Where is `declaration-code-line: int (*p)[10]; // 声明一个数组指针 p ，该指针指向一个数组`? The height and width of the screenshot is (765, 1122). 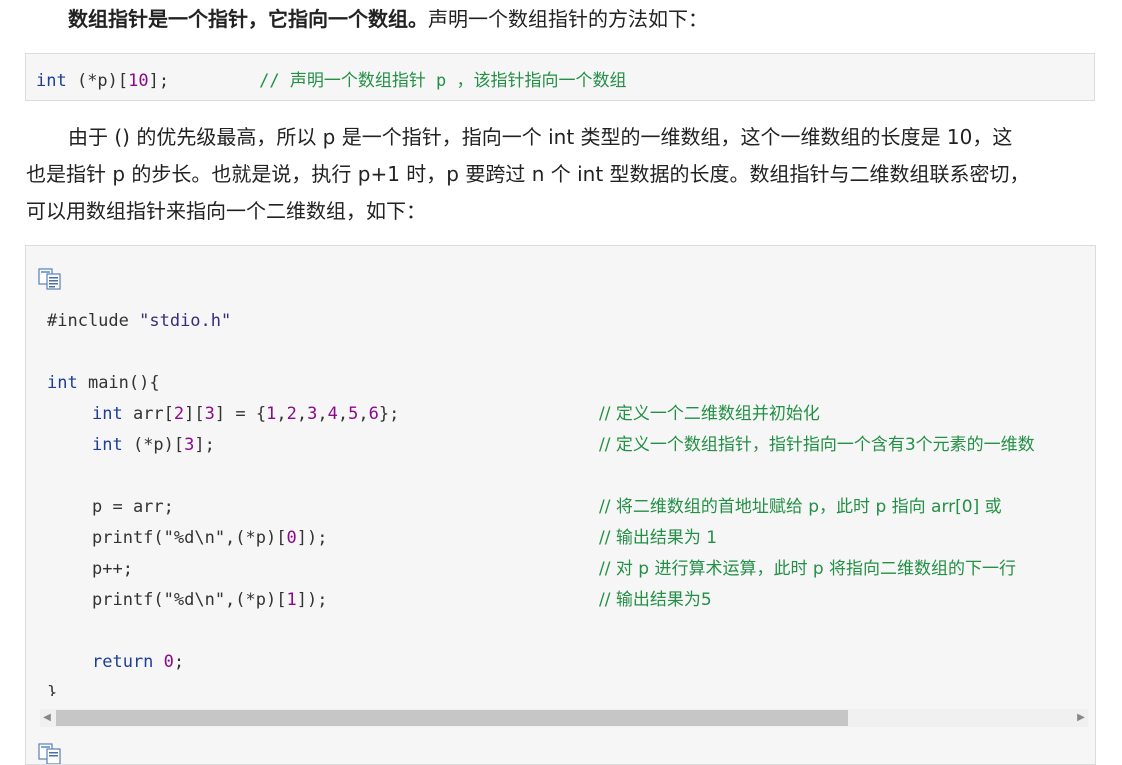 declaration-code-line: int (*p)[10]; // 声明一个数组指针 p ，该指针指向一个数组 is located at coordinates (331, 78).